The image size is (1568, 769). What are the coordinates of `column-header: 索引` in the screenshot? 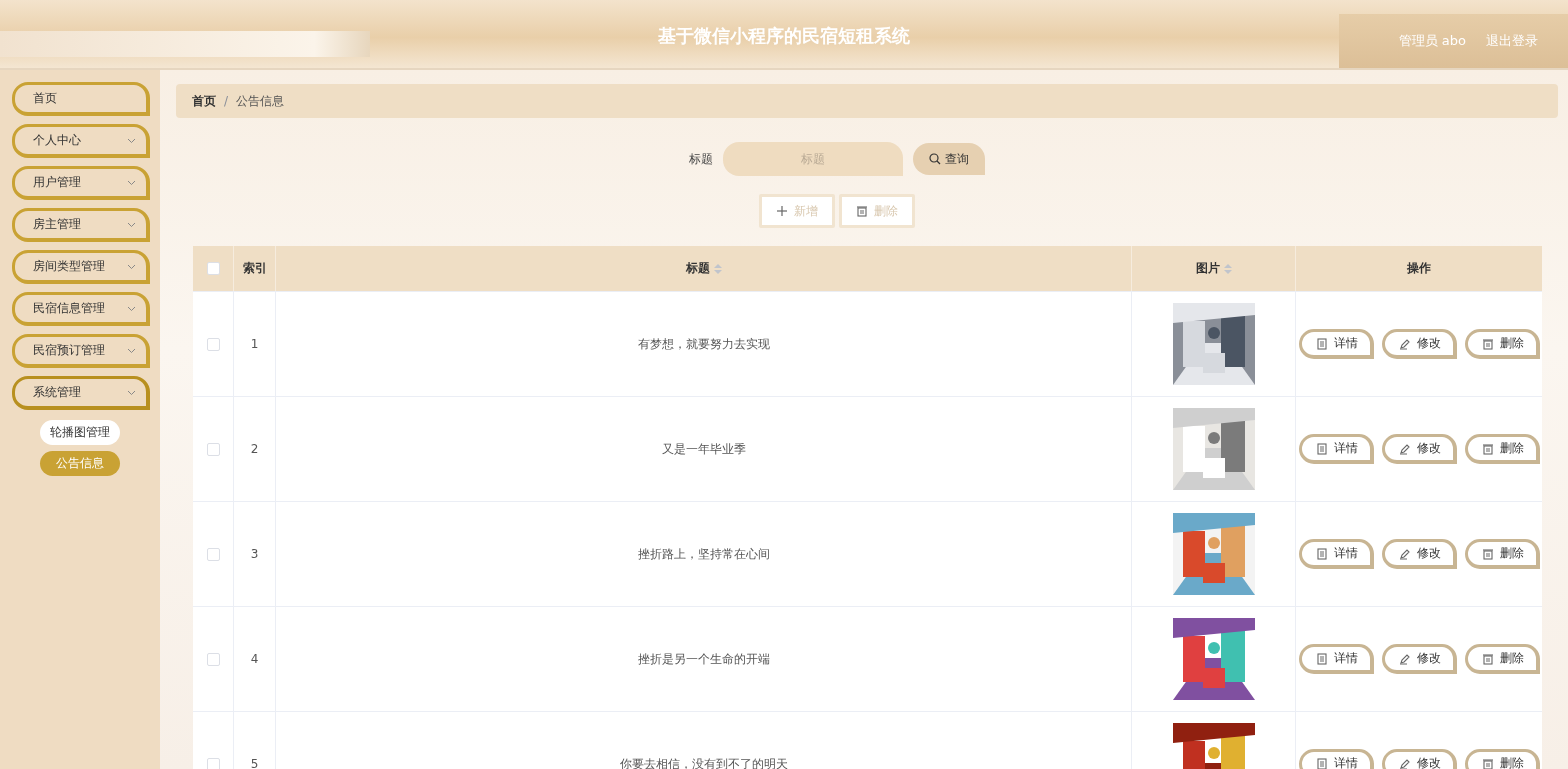 It's located at (254, 268).